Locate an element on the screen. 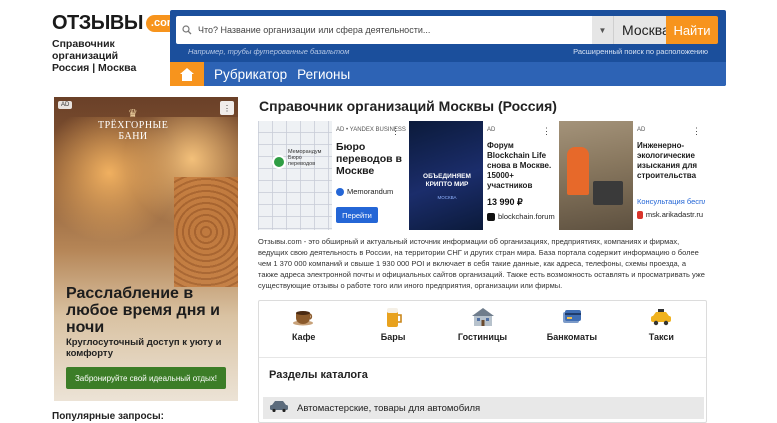 The width and height of the screenshot is (777, 423). ad-card-promo: Консультация бесплатно! is located at coordinates (671, 201).